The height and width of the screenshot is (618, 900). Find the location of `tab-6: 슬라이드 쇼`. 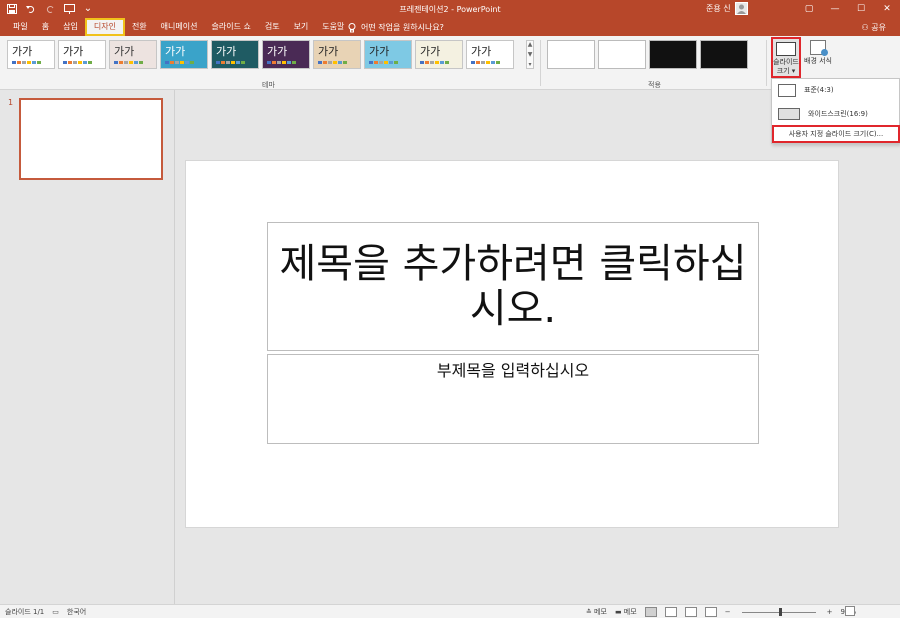

tab-6: 슬라이드 쇼 is located at coordinates (230, 27).